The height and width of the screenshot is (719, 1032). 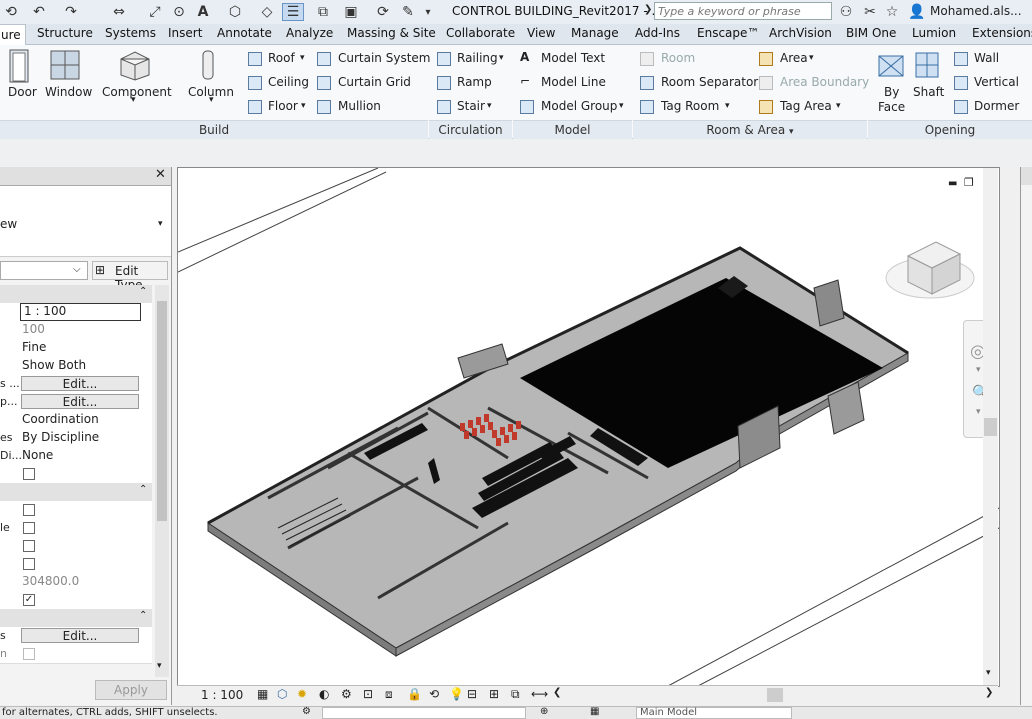 What do you see at coordinates (978, 412) in the screenshot?
I see `zoom-dropdown-icon: ▾` at bounding box center [978, 412].